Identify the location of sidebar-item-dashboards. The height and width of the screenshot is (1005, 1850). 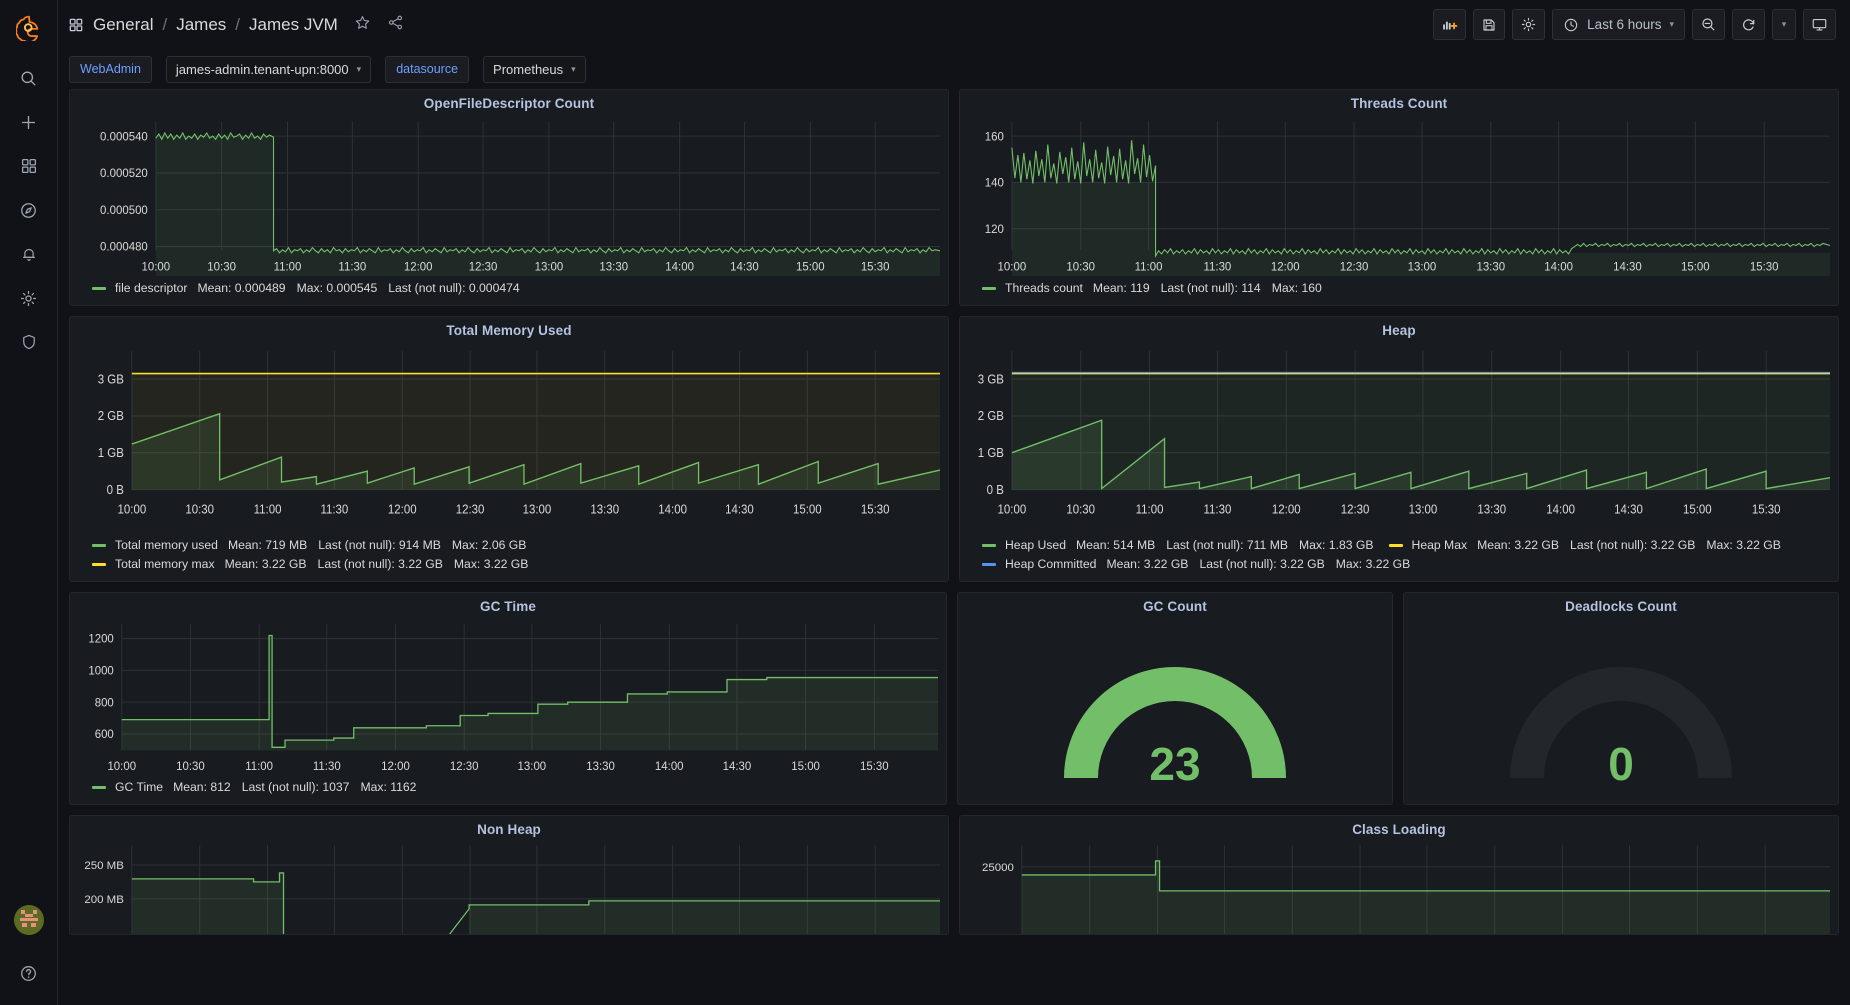
(29, 166).